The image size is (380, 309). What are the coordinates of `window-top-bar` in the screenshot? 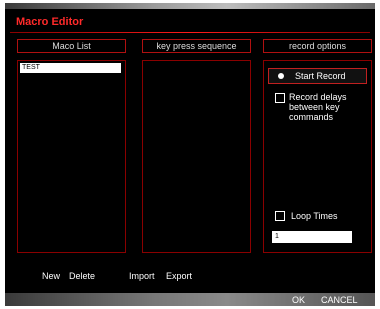 It's located at (190, 6).